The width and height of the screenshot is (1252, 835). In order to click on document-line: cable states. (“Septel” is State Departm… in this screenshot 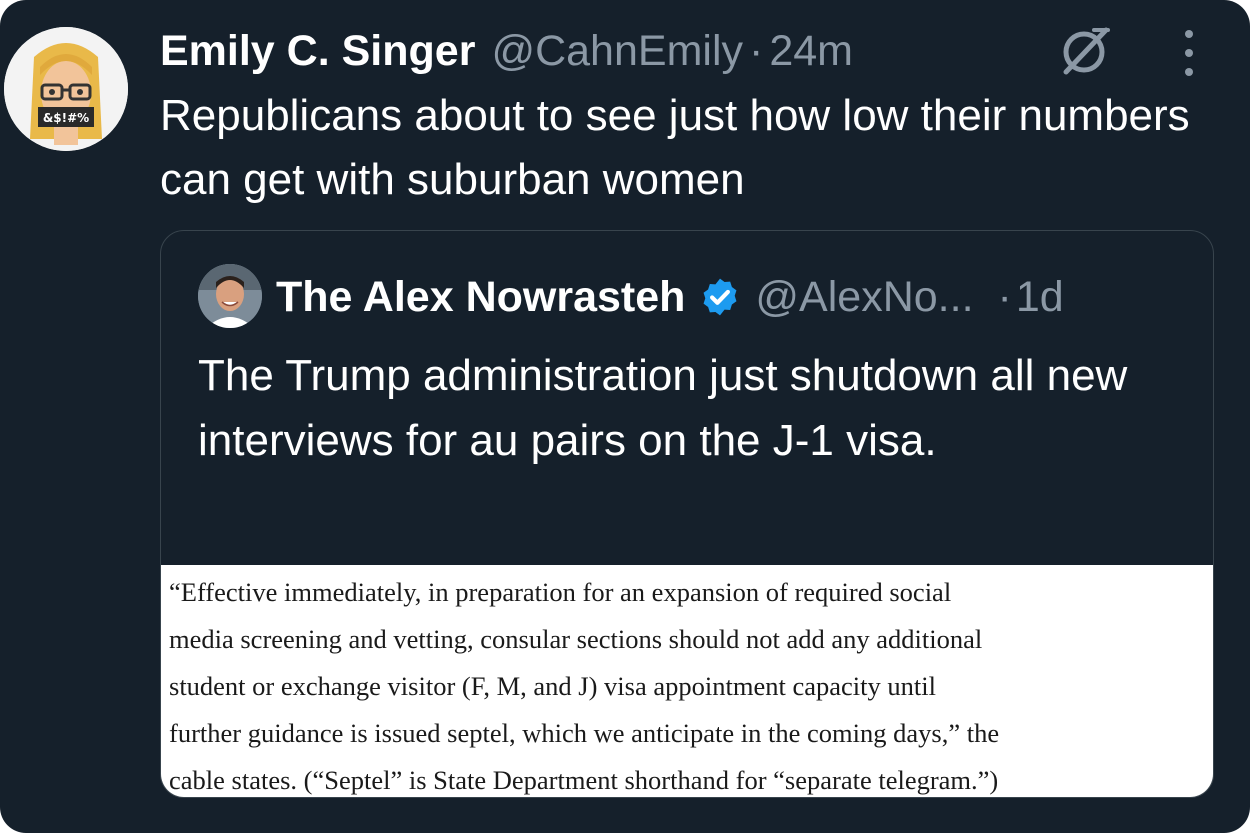, I will do `click(584, 780)`.